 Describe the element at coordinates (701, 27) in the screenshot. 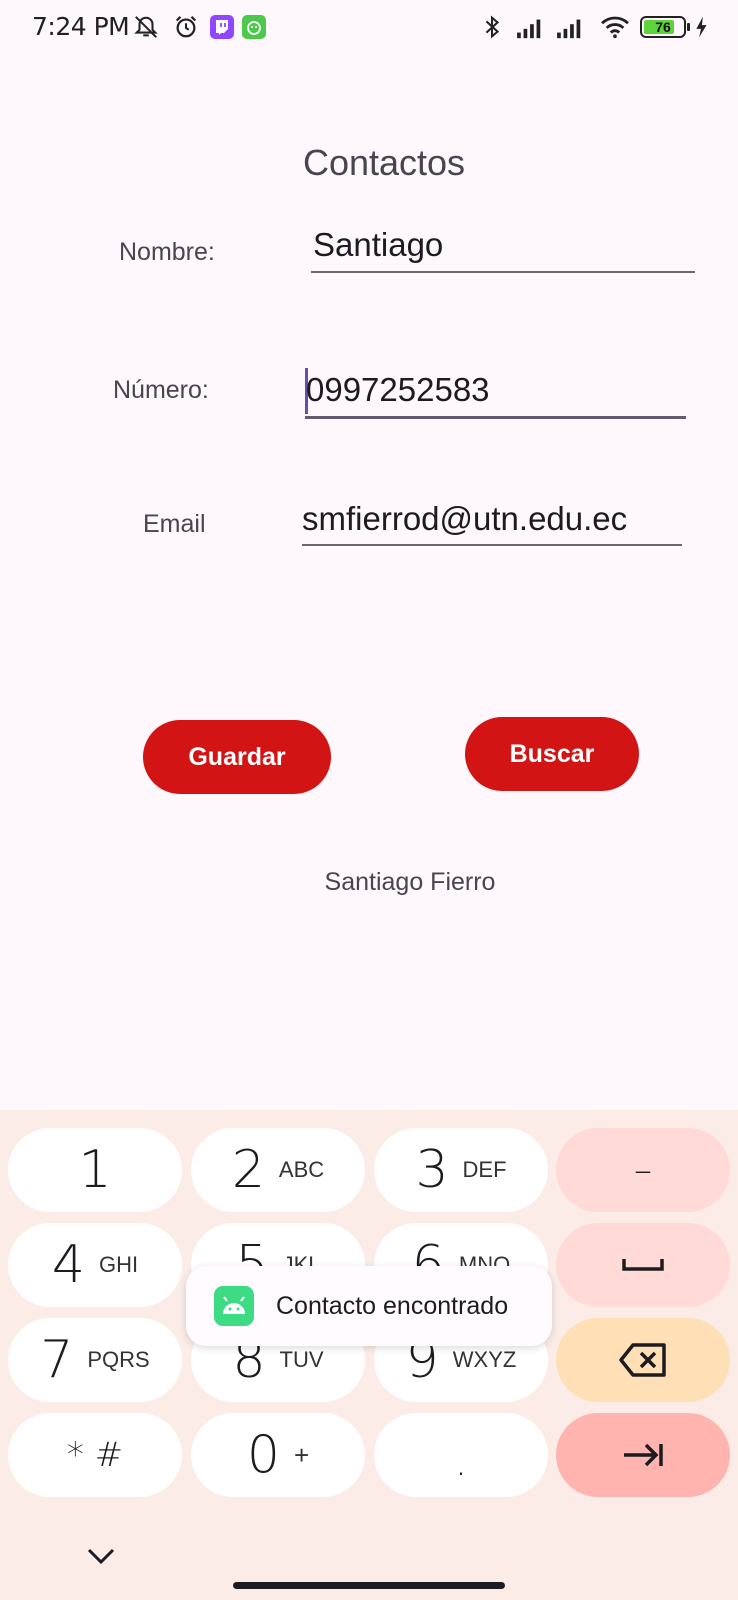

I see `charging-icon` at that location.